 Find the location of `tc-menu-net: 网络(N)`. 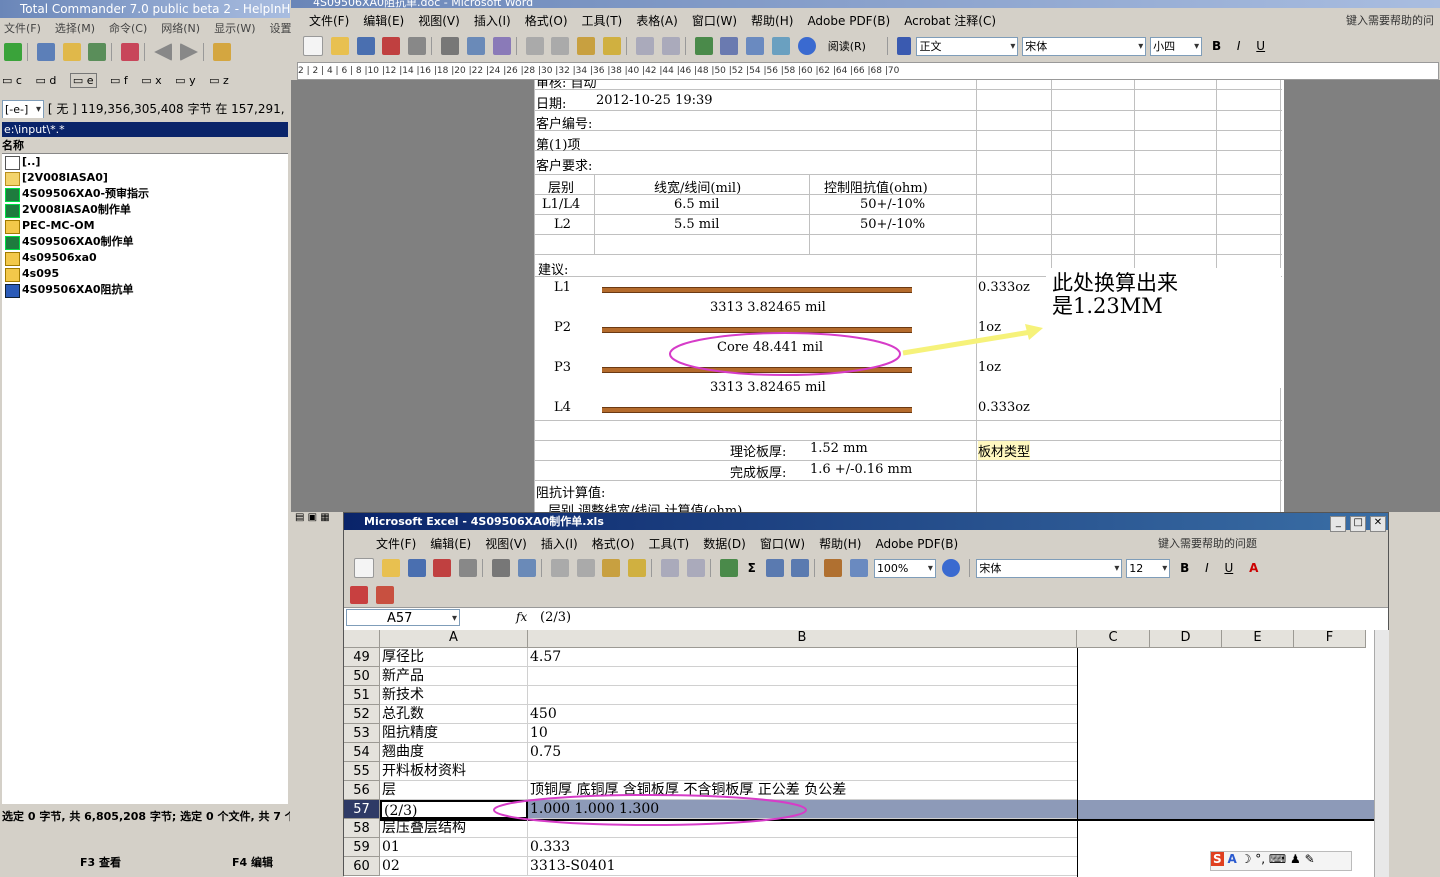

tc-menu-net: 网络(N) is located at coordinates (180, 28).